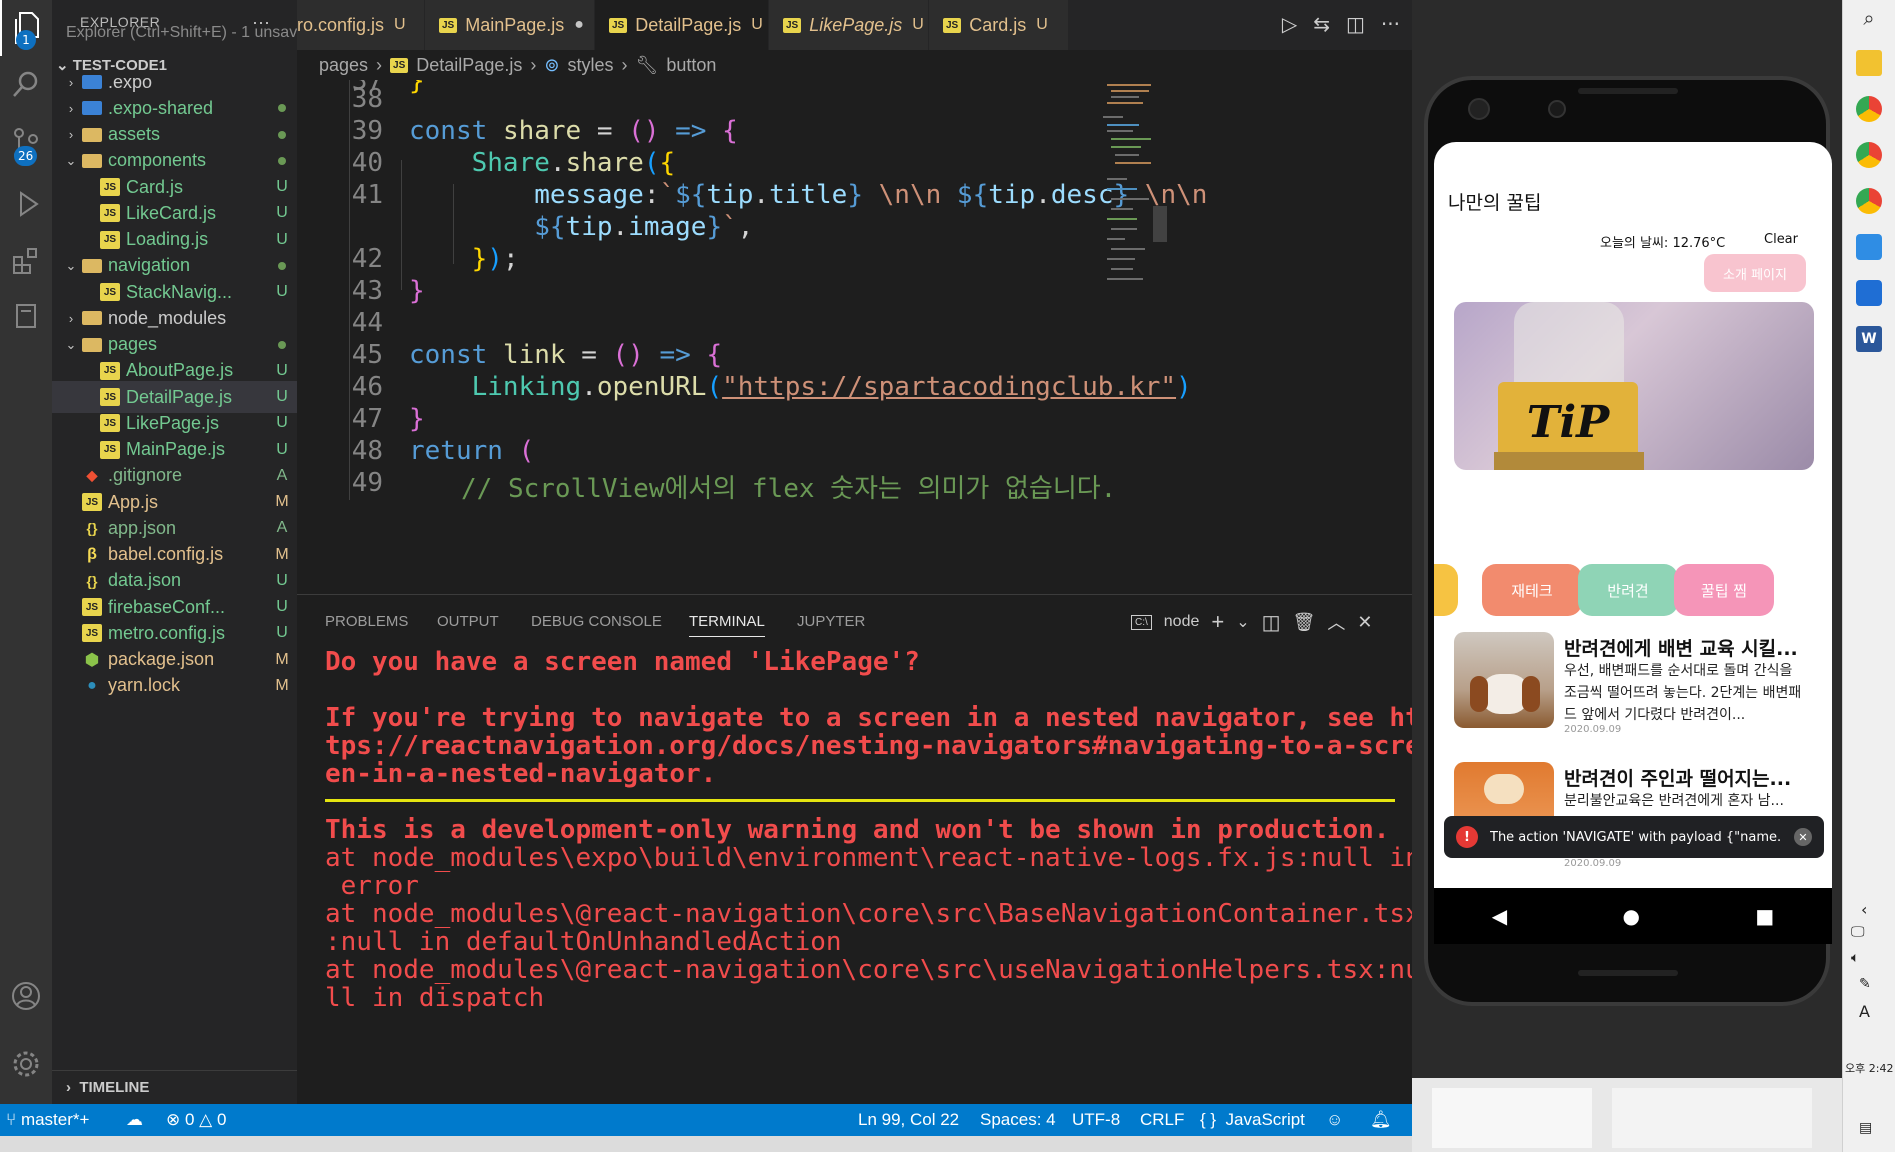 The image size is (1895, 1152). Describe the element at coordinates (1532, 590) in the screenshot. I see `category-button-finance: 재테크` at that location.